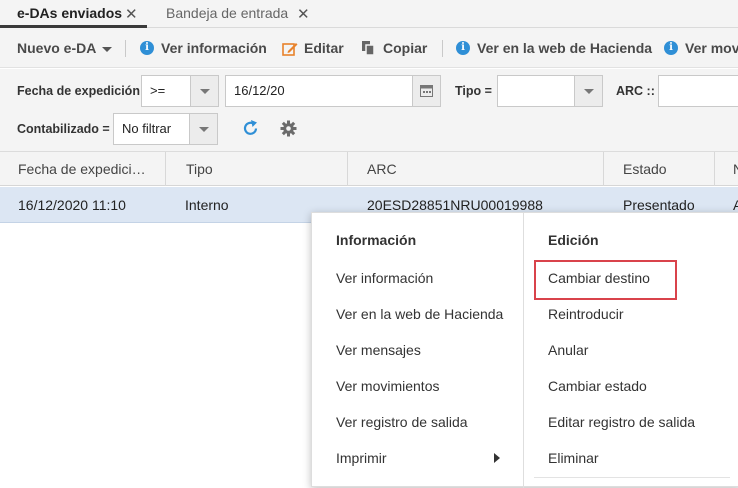 The image size is (738, 488). Describe the element at coordinates (635, 91) in the screenshot. I see `arc-label: ARC ::` at that location.